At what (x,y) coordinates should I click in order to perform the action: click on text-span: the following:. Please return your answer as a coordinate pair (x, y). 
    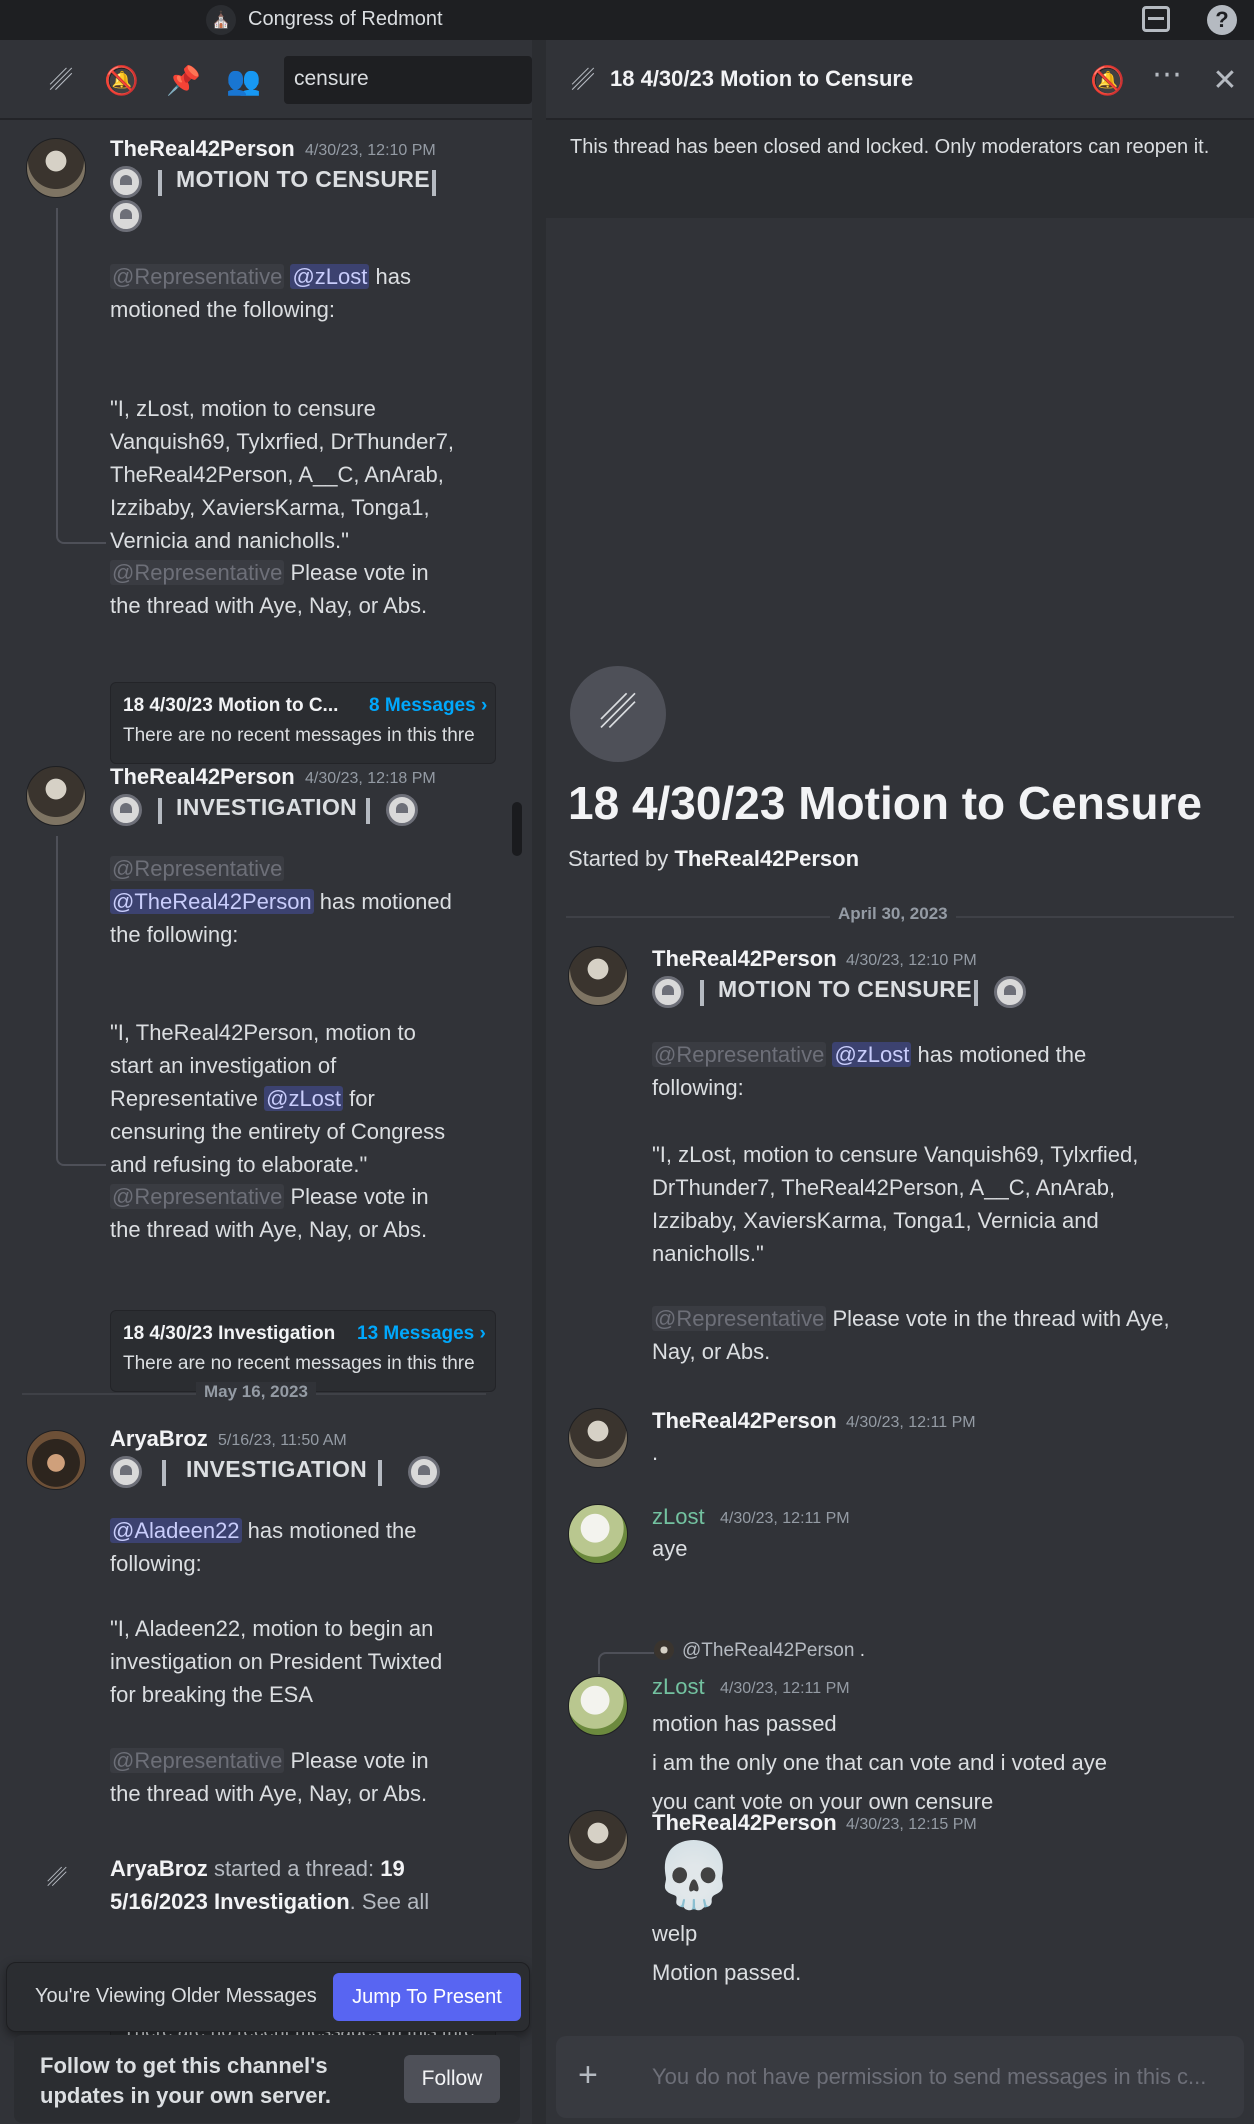
    Looking at the image, I should click on (174, 934).